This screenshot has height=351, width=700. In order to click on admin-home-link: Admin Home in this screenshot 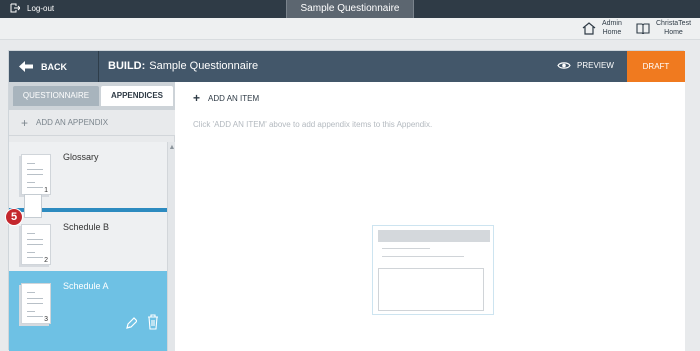, I will do `click(602, 28)`.